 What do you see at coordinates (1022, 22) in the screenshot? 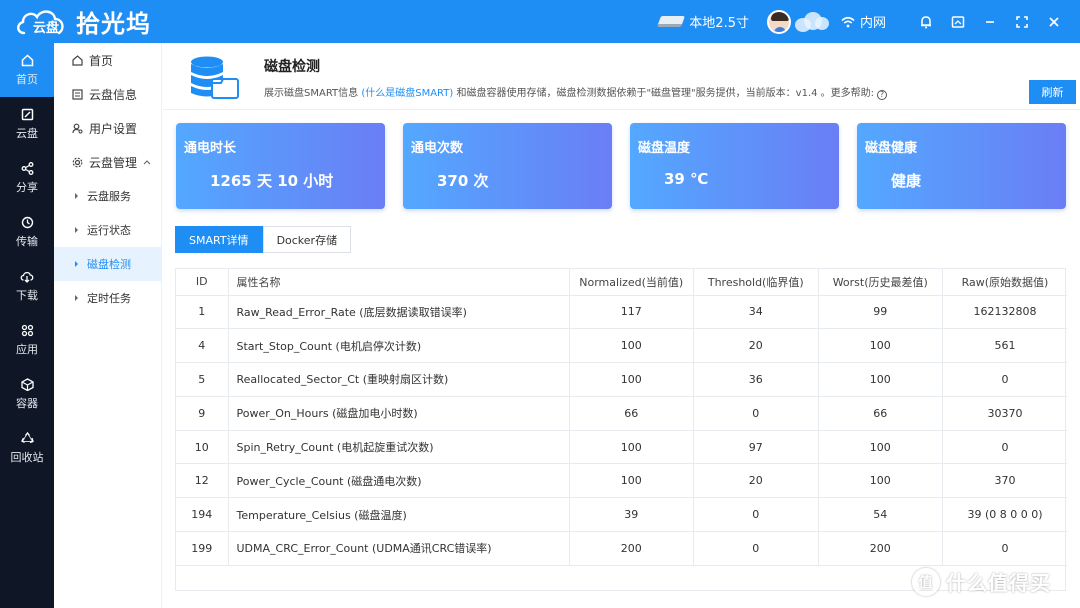
I see `fullscreen-icon` at bounding box center [1022, 22].